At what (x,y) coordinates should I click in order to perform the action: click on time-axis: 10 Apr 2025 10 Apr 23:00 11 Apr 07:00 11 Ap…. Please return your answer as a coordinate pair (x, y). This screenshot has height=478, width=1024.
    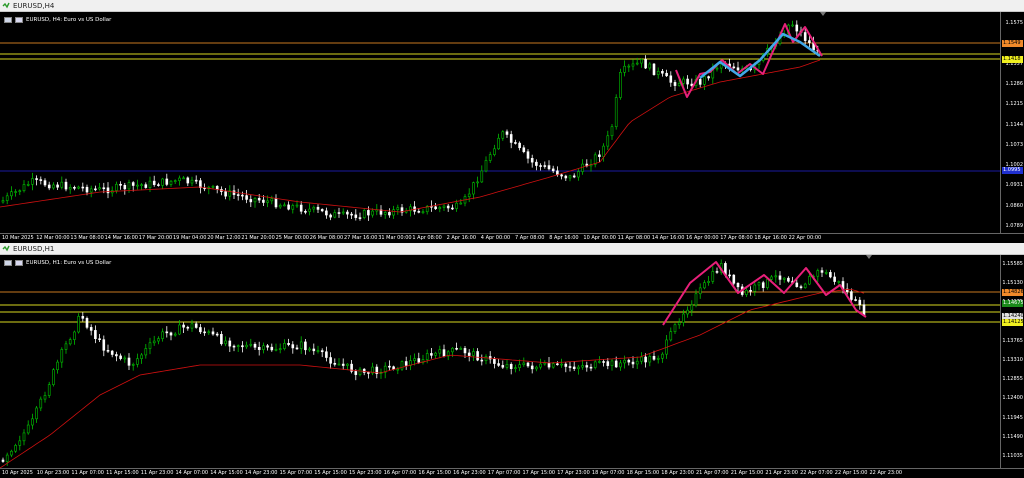
    Looking at the image, I should click on (512, 473).